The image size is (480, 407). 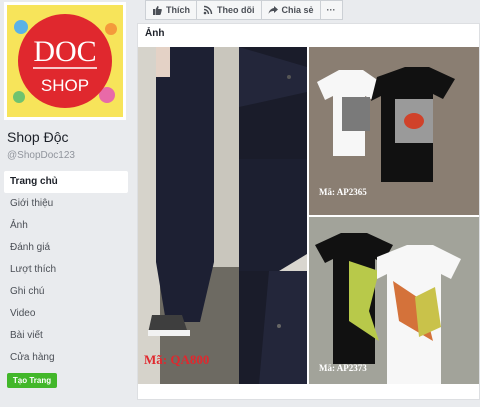 I want to click on product-code-ap2373: Mã: AP2373, so click(x=343, y=368).